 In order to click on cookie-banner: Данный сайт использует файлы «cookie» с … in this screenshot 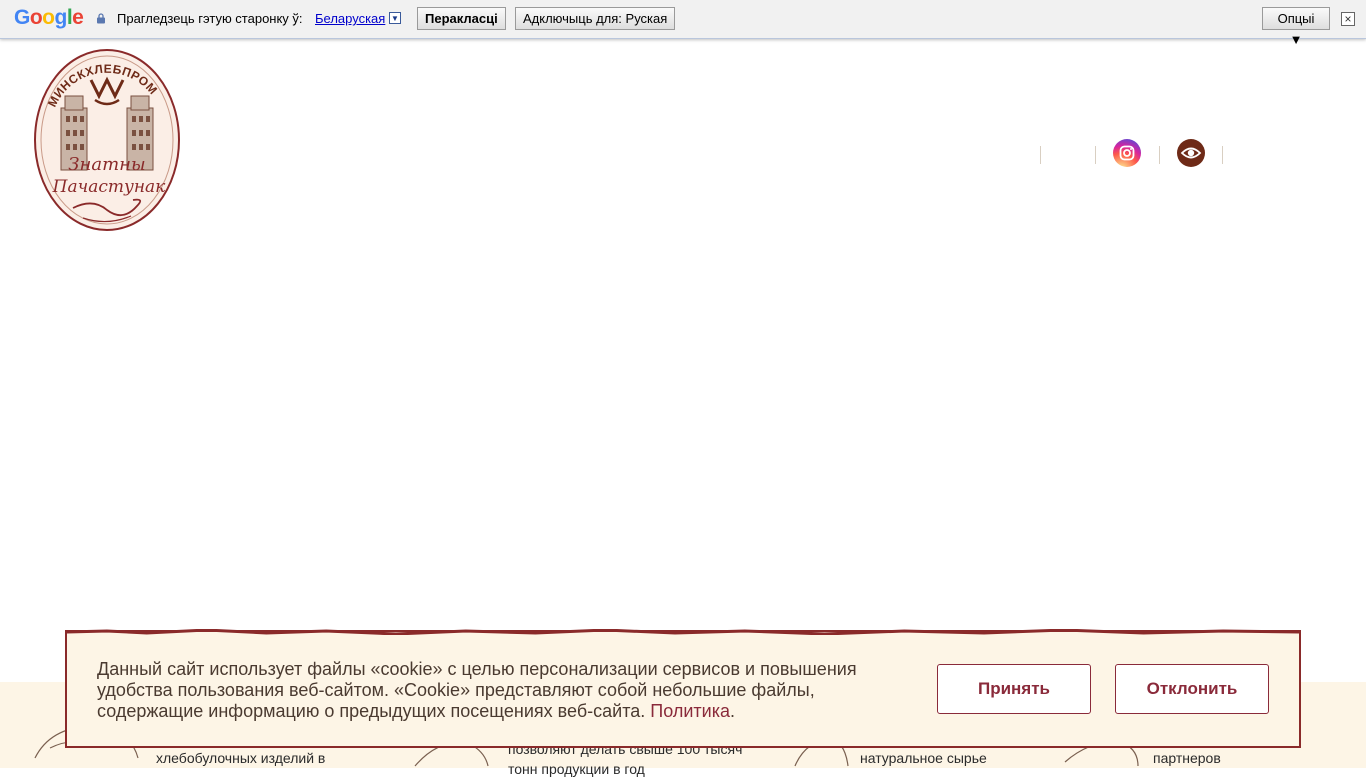, I will do `click(683, 688)`.